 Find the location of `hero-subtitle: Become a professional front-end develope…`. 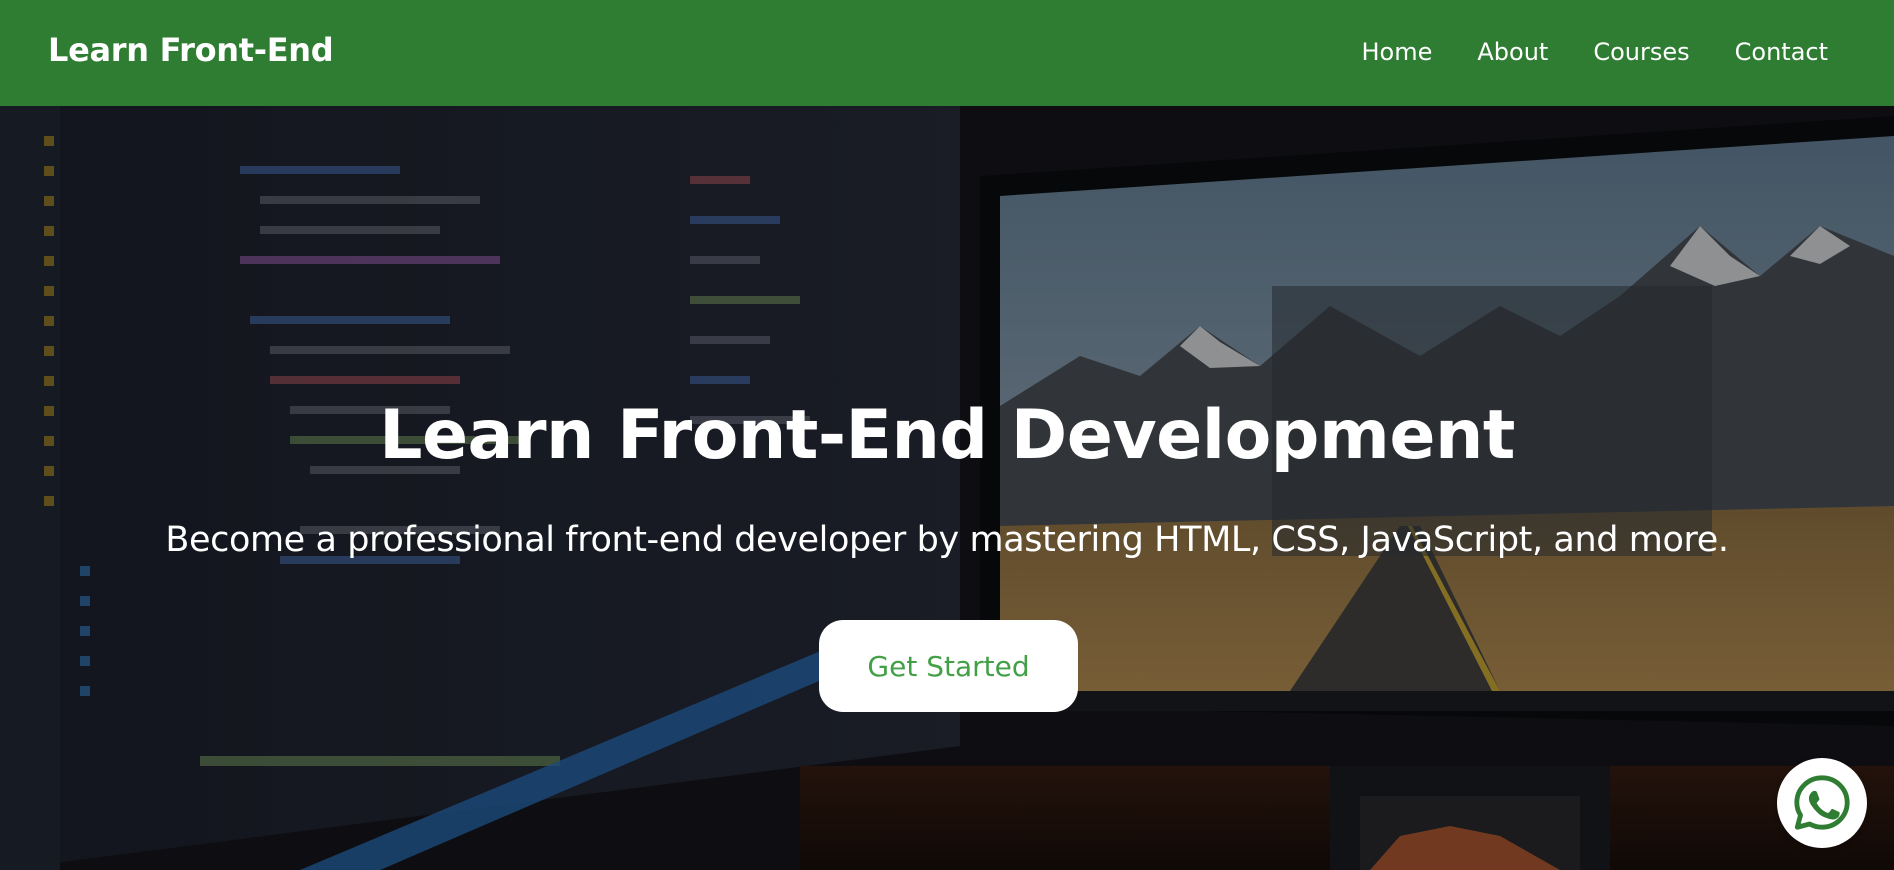

hero-subtitle: Become a professional front-end develope… is located at coordinates (947, 540).